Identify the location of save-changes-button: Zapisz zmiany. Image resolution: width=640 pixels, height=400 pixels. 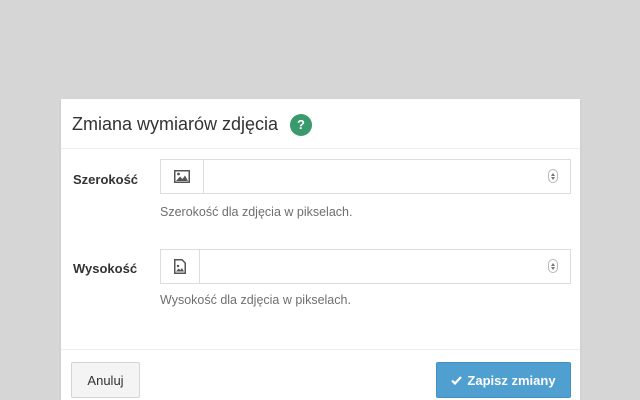
(503, 380).